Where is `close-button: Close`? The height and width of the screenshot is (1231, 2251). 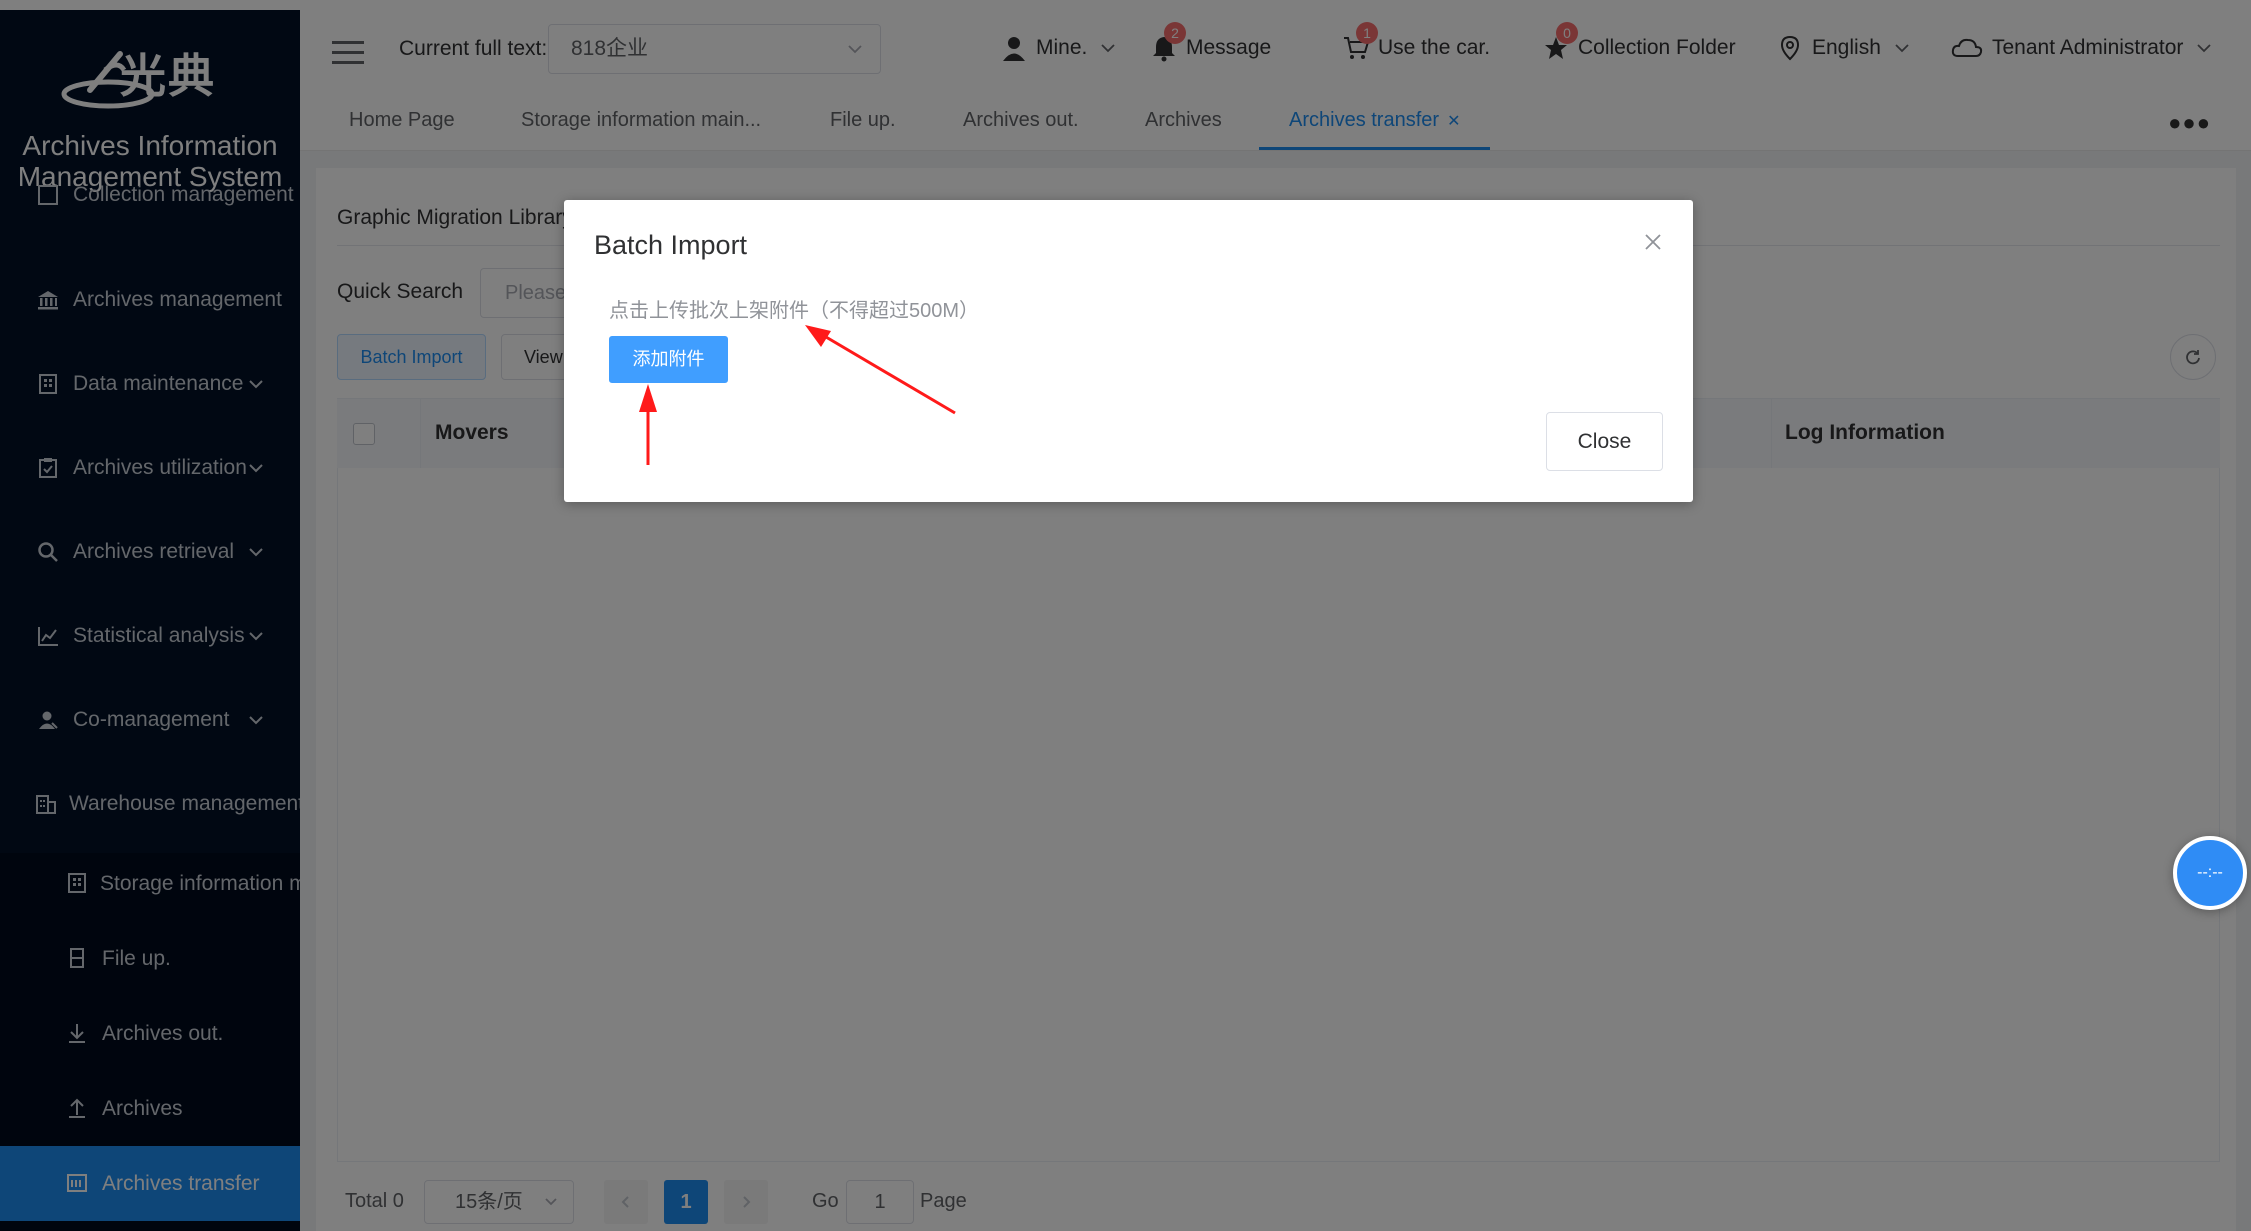
close-button: Close is located at coordinates (1604, 441).